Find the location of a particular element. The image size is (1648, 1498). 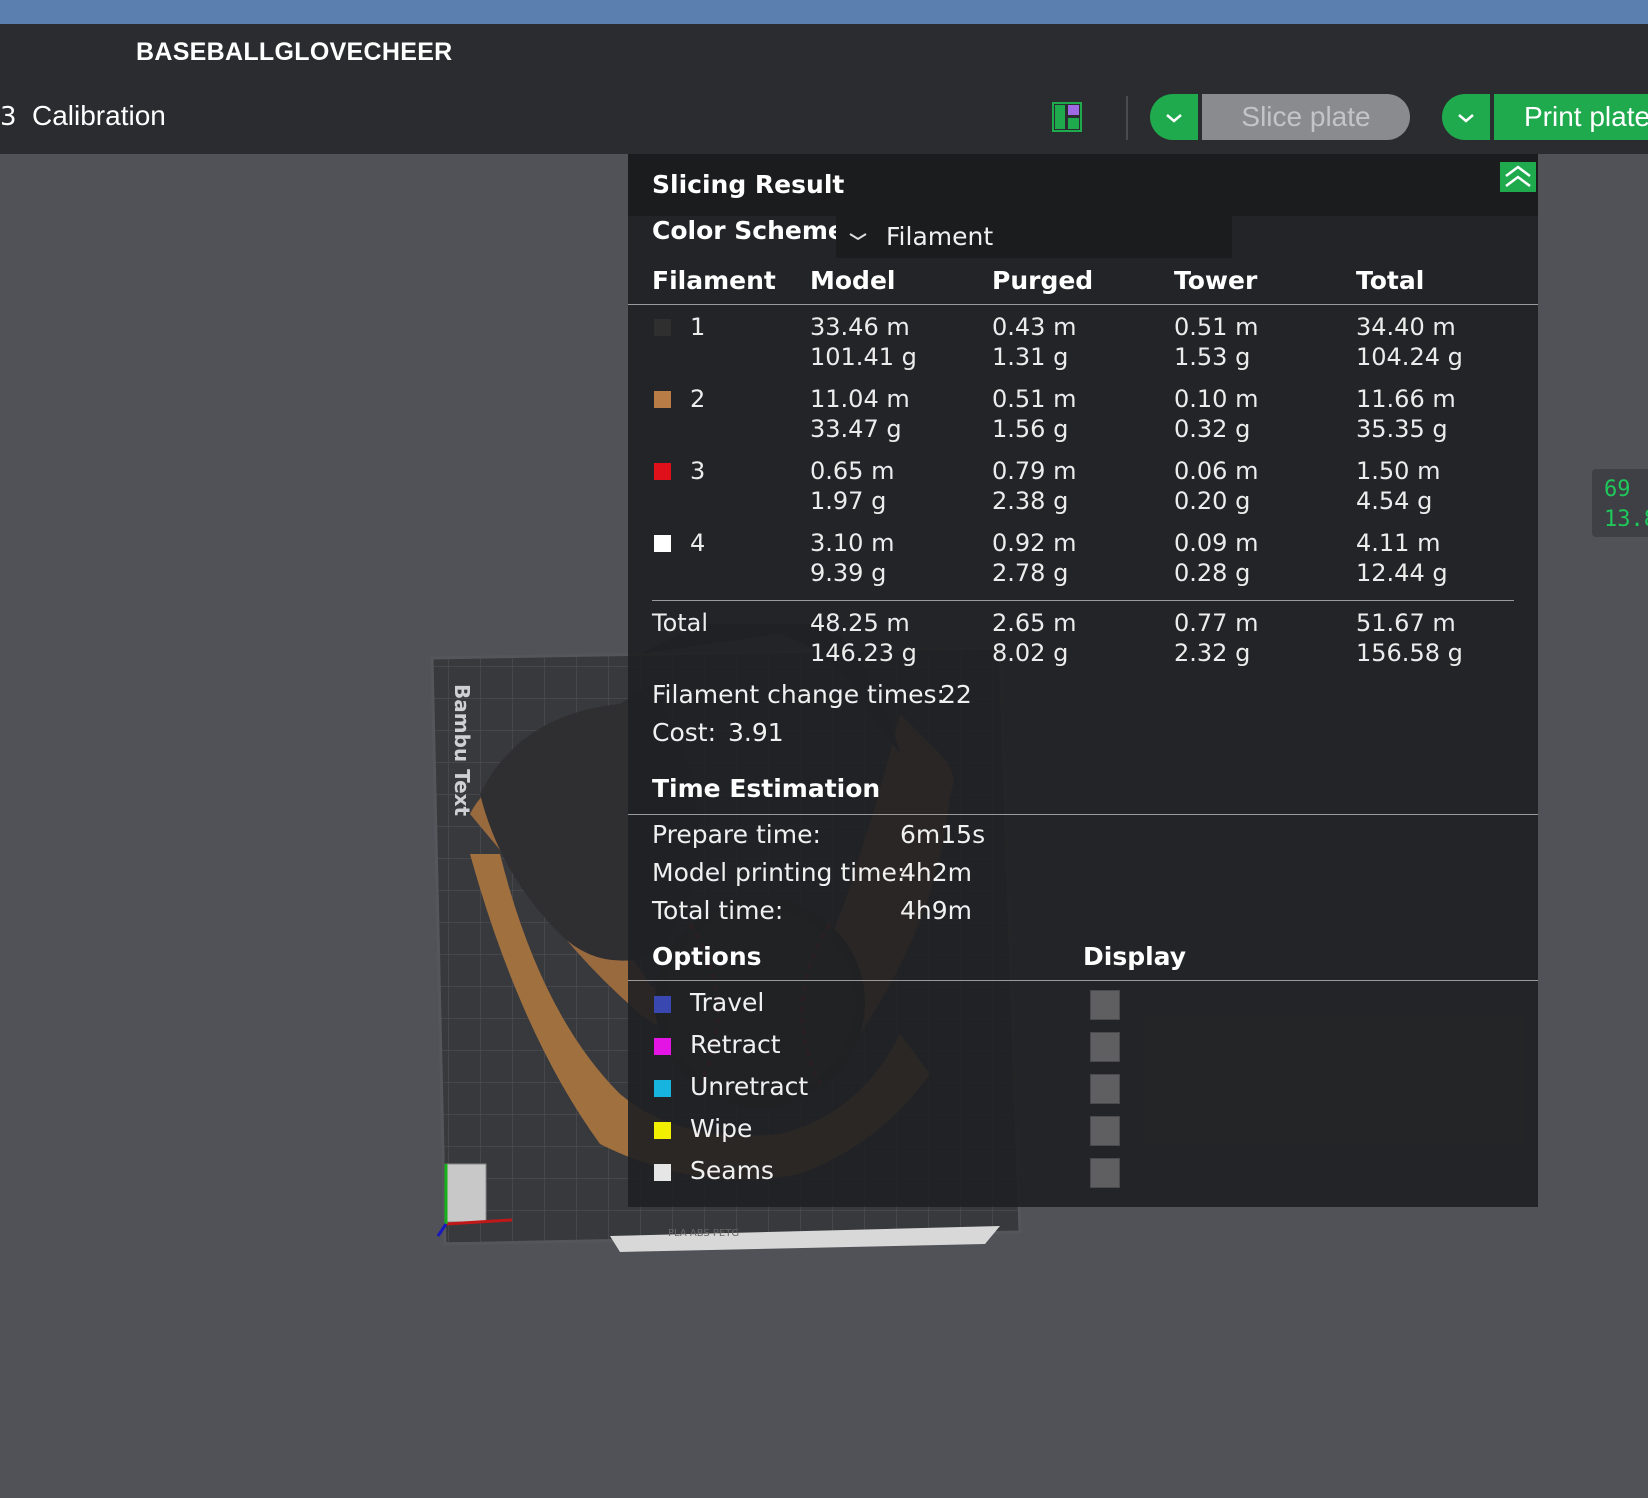

retract-color-swatch is located at coordinates (662, 1046).